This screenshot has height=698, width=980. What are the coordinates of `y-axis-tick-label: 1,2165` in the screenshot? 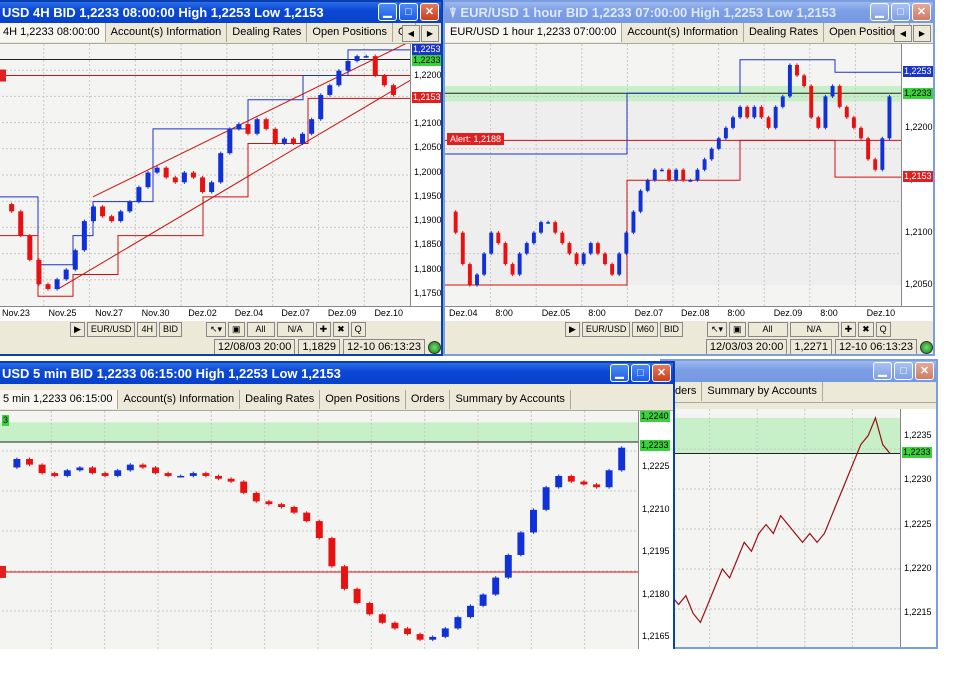 It's located at (656, 635).